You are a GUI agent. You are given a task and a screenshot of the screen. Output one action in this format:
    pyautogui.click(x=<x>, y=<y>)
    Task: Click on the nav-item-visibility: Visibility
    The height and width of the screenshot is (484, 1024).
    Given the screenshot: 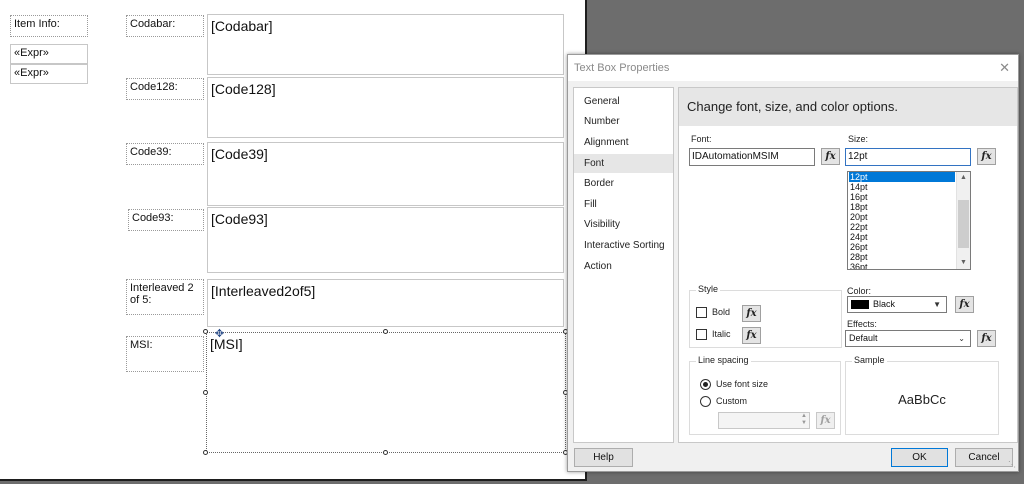 What is the action you would take?
    pyautogui.click(x=623, y=224)
    